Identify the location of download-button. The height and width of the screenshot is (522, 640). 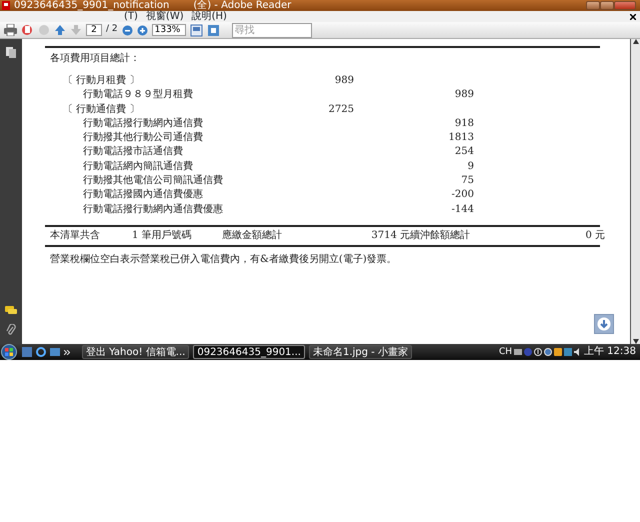
(604, 324).